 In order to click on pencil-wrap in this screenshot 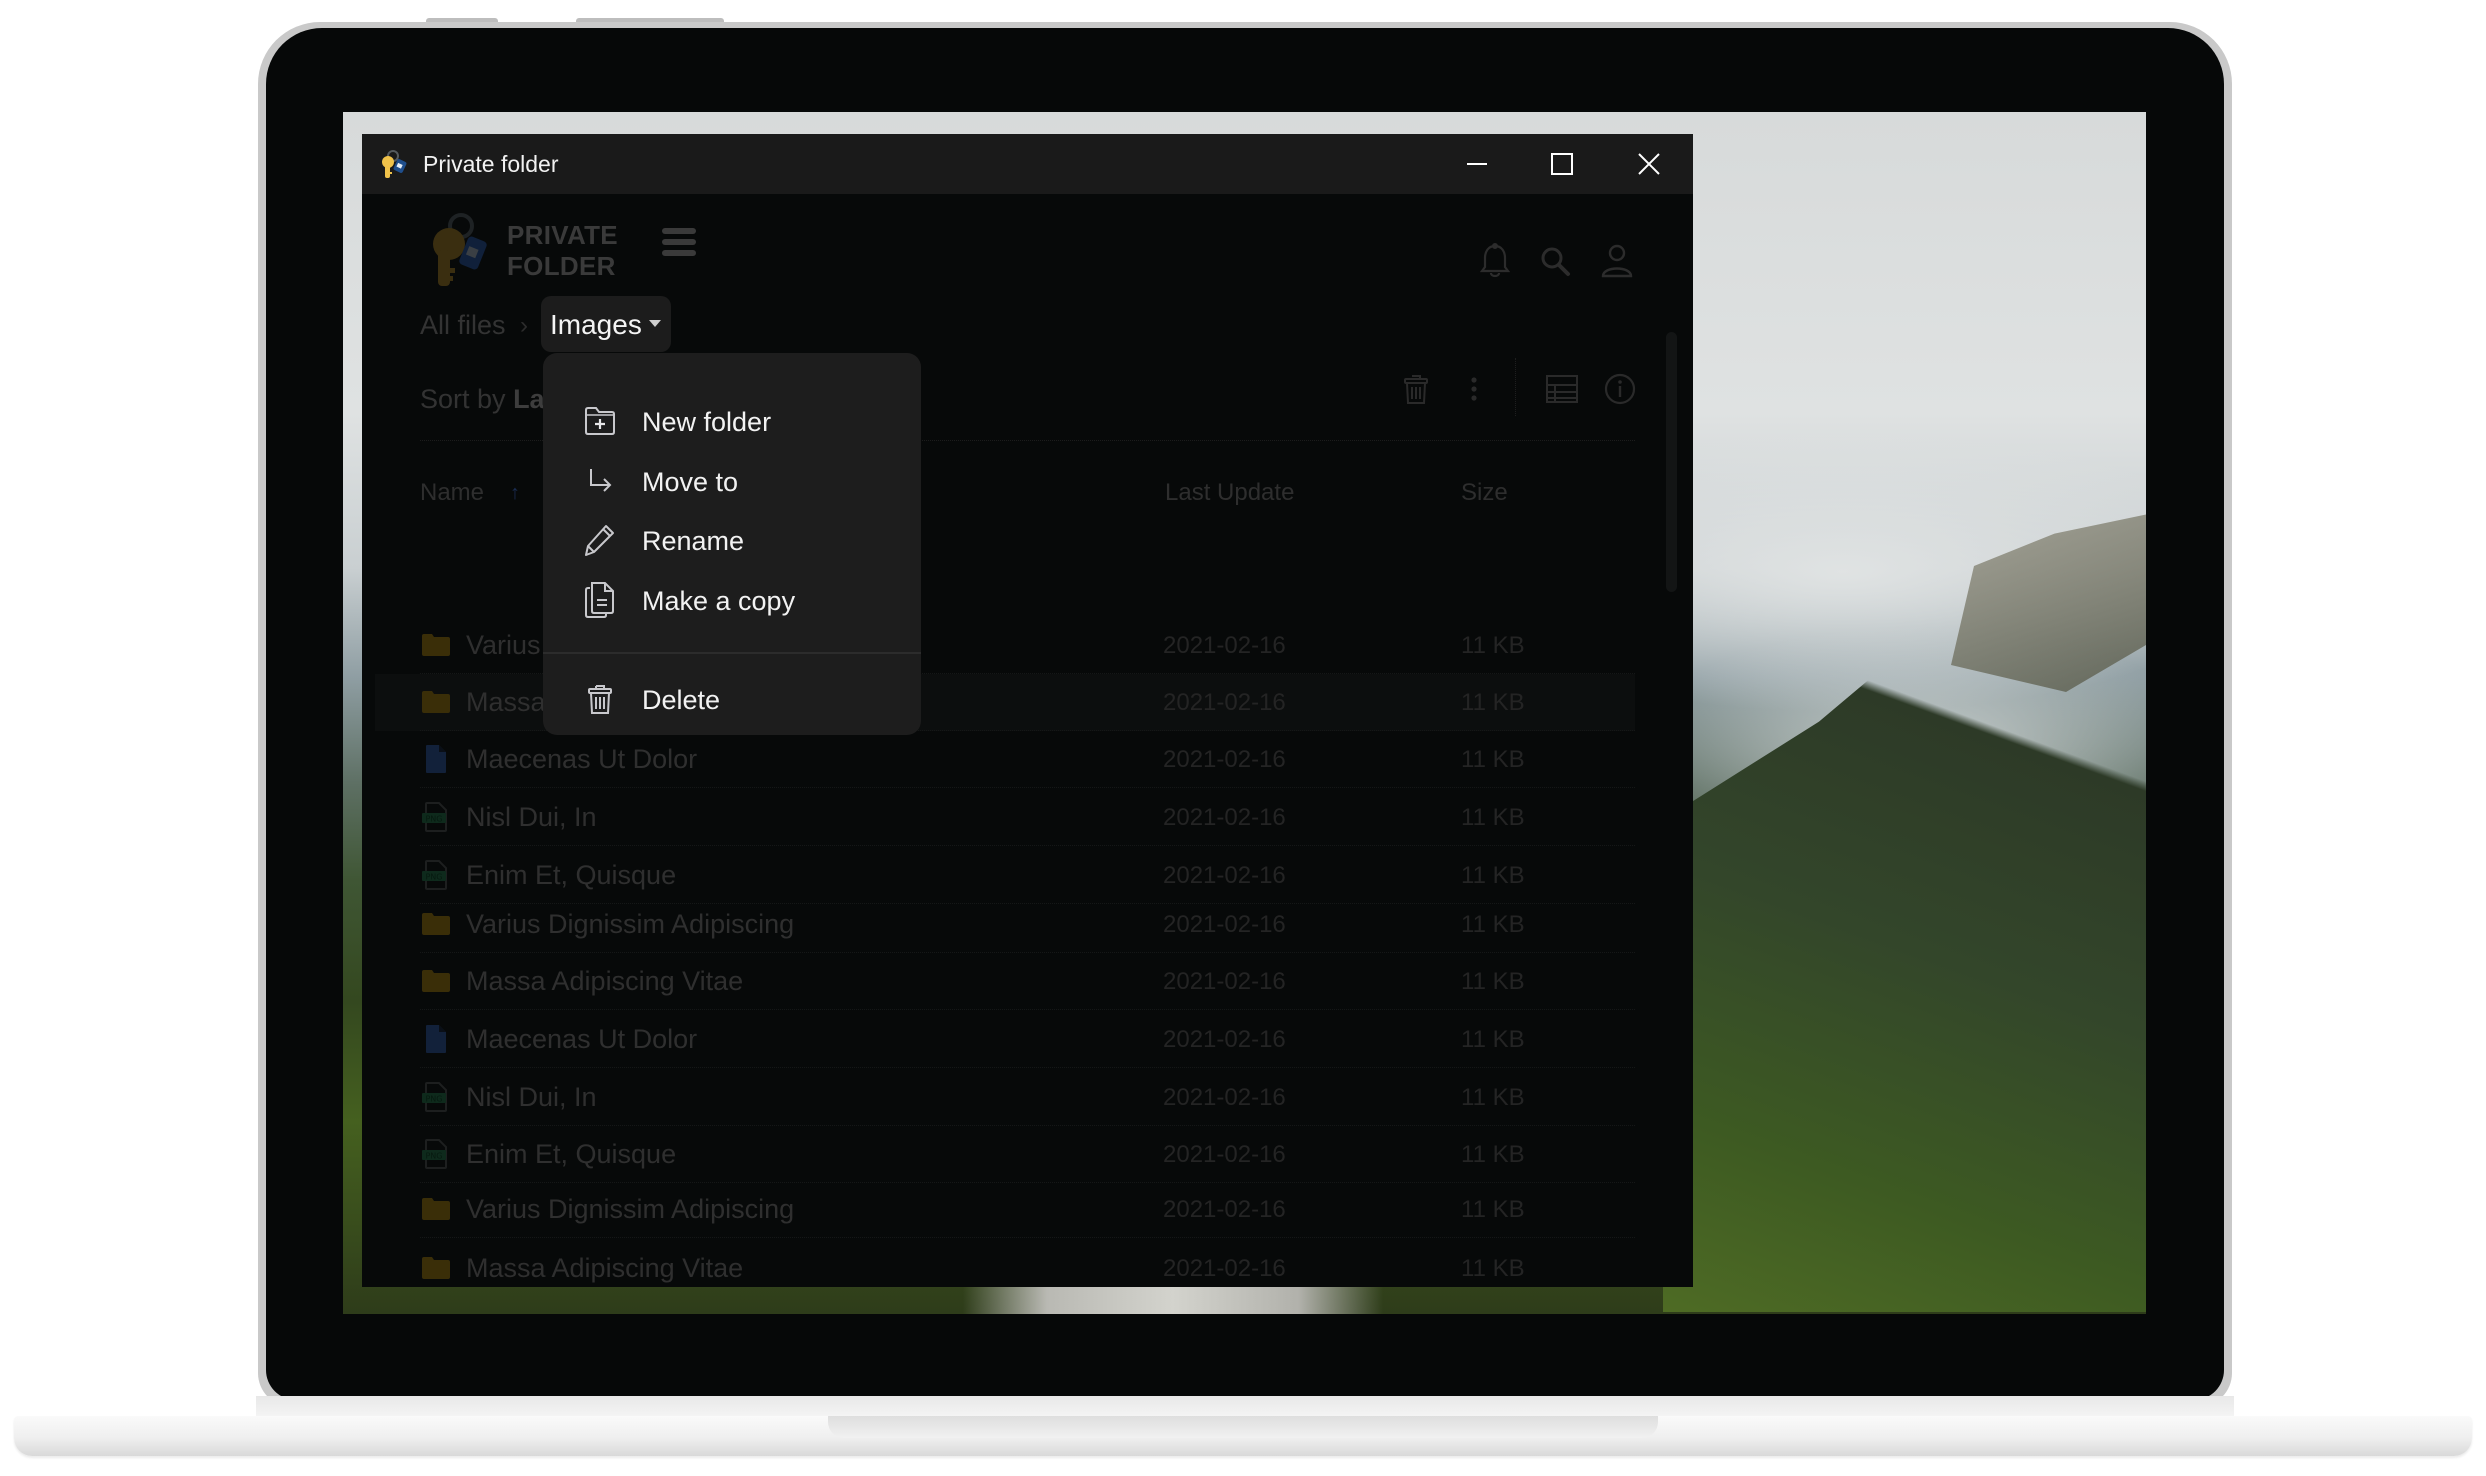, I will do `click(600, 540)`.